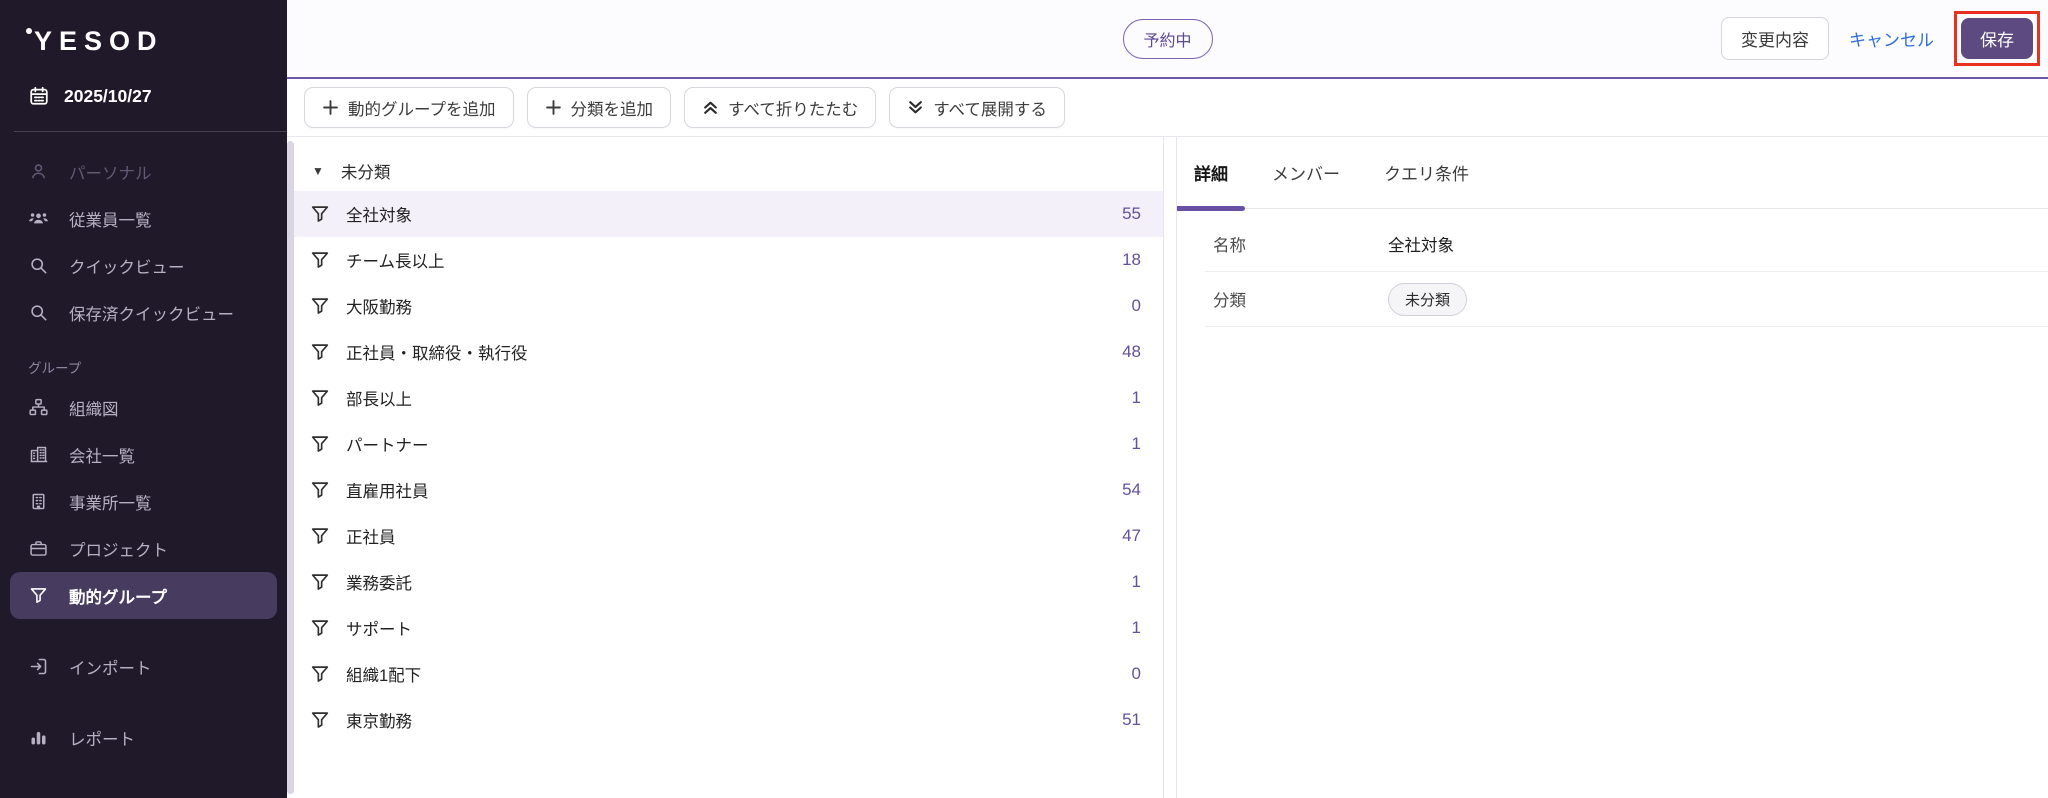  Describe the element at coordinates (379, 722) in the screenshot. I see `group-name: 東京勤務` at that location.